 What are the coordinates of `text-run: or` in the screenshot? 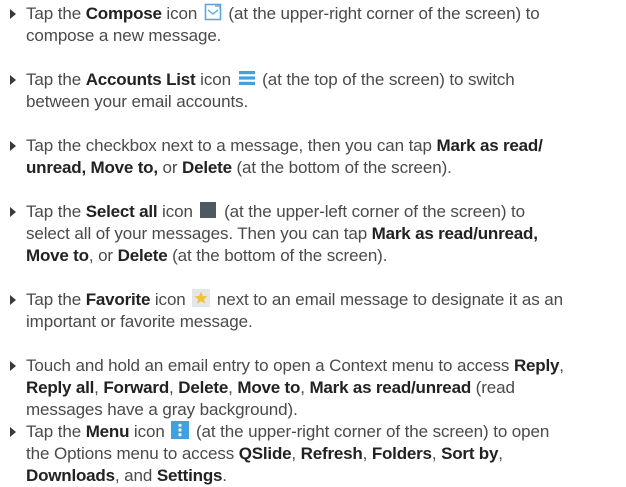 It's located at (170, 167).